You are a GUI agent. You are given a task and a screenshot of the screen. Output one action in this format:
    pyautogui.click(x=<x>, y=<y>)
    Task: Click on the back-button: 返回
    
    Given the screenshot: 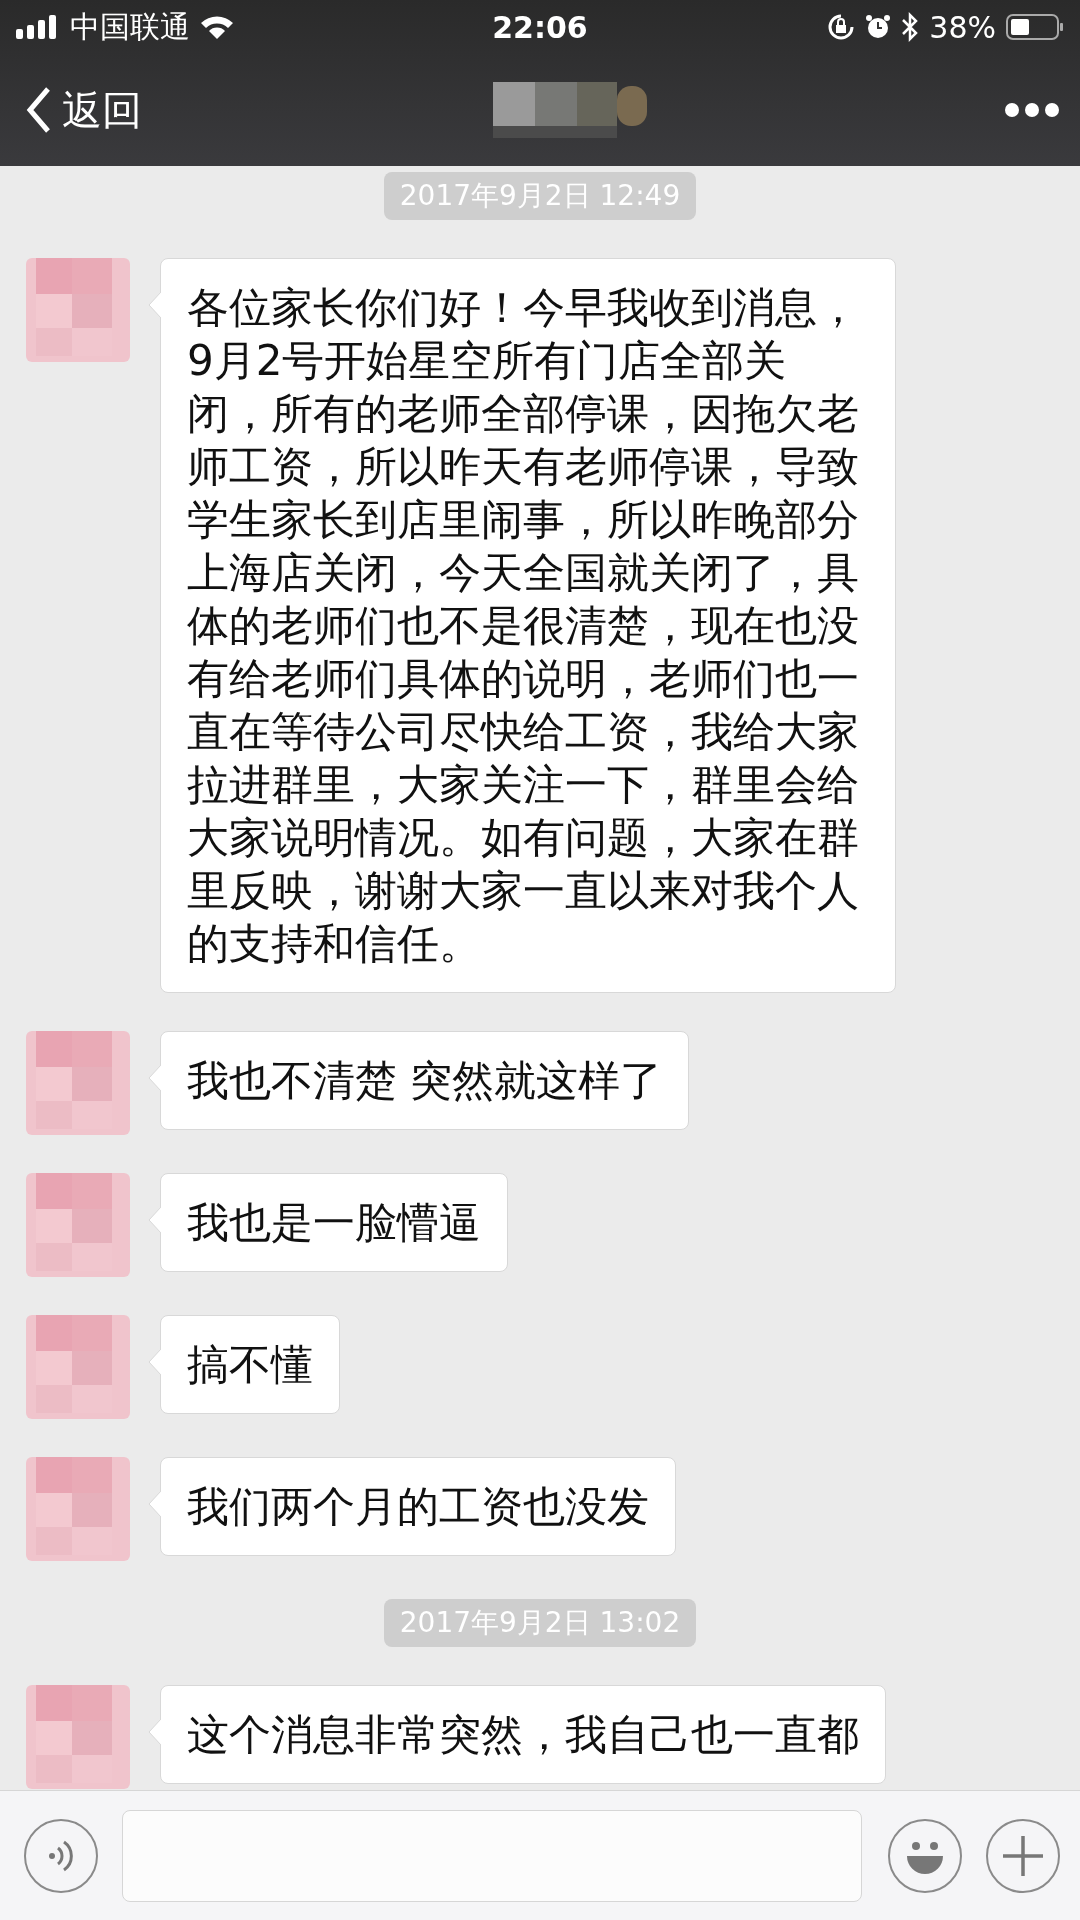 What is the action you would take?
    pyautogui.click(x=84, y=110)
    